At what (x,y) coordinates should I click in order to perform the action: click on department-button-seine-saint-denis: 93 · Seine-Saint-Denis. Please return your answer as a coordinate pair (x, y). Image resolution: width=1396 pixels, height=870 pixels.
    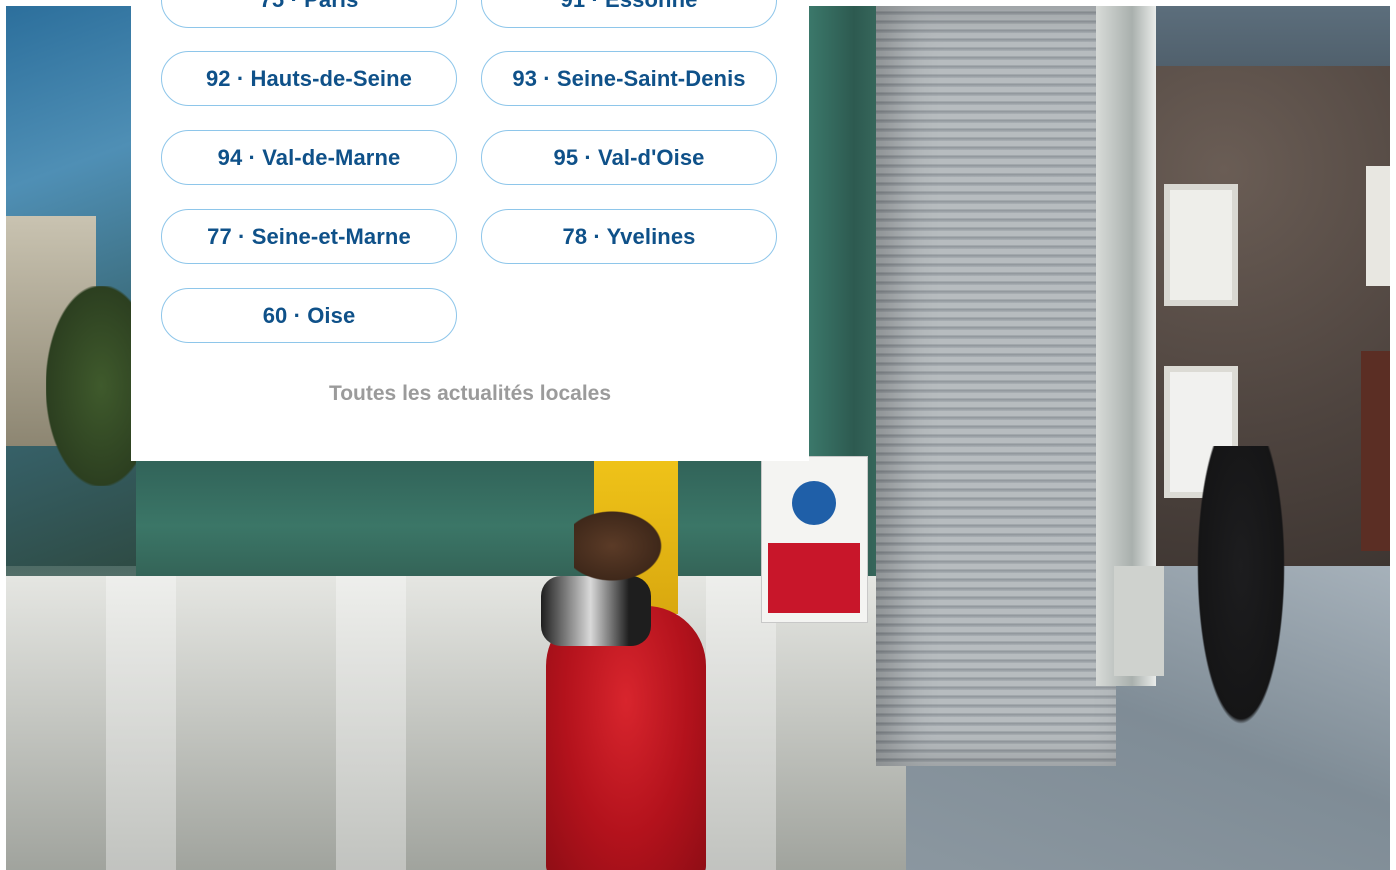
    Looking at the image, I should click on (629, 78).